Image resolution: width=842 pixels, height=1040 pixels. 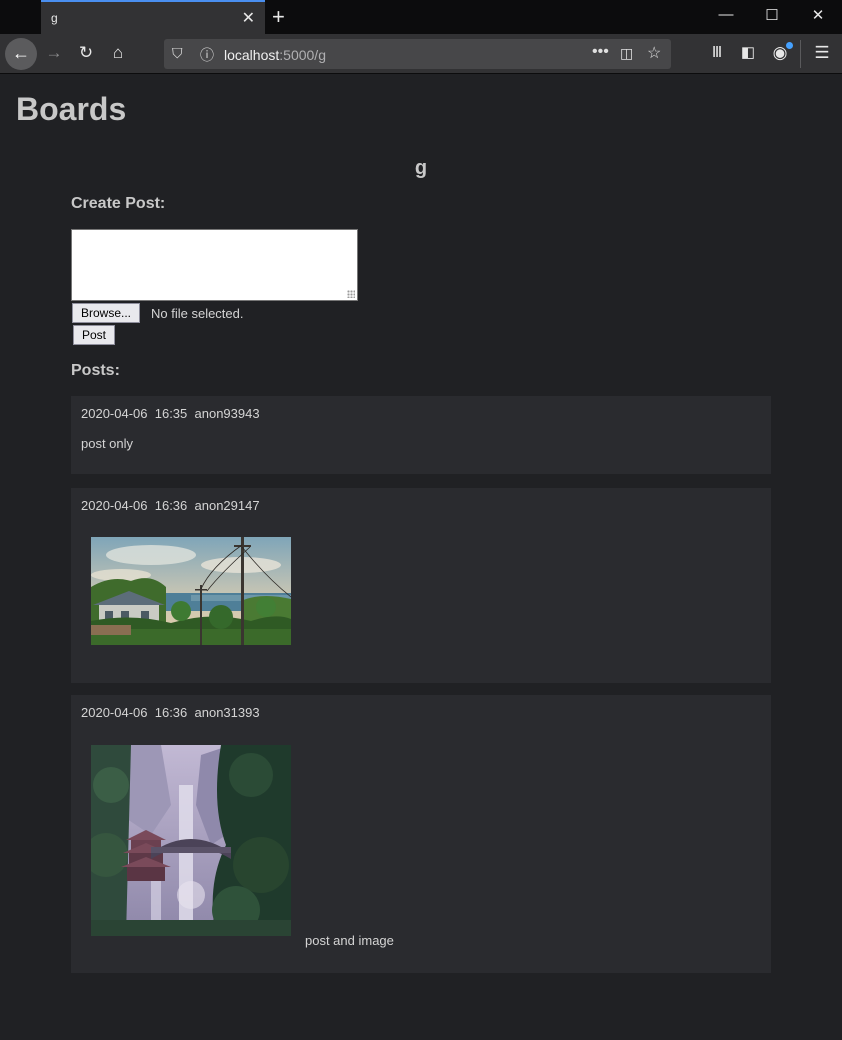 I want to click on waterfall-temple-illustration, so click(x=191, y=840).